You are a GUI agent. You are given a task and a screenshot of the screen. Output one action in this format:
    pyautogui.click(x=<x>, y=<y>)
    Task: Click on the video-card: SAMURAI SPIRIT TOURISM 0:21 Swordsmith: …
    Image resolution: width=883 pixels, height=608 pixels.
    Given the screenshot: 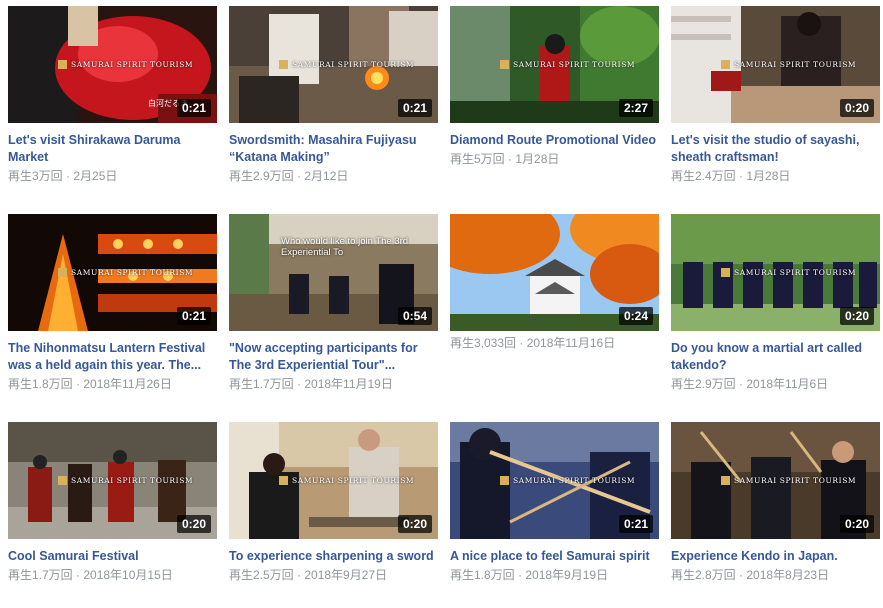 What is the action you would take?
    pyautogui.click(x=333, y=95)
    